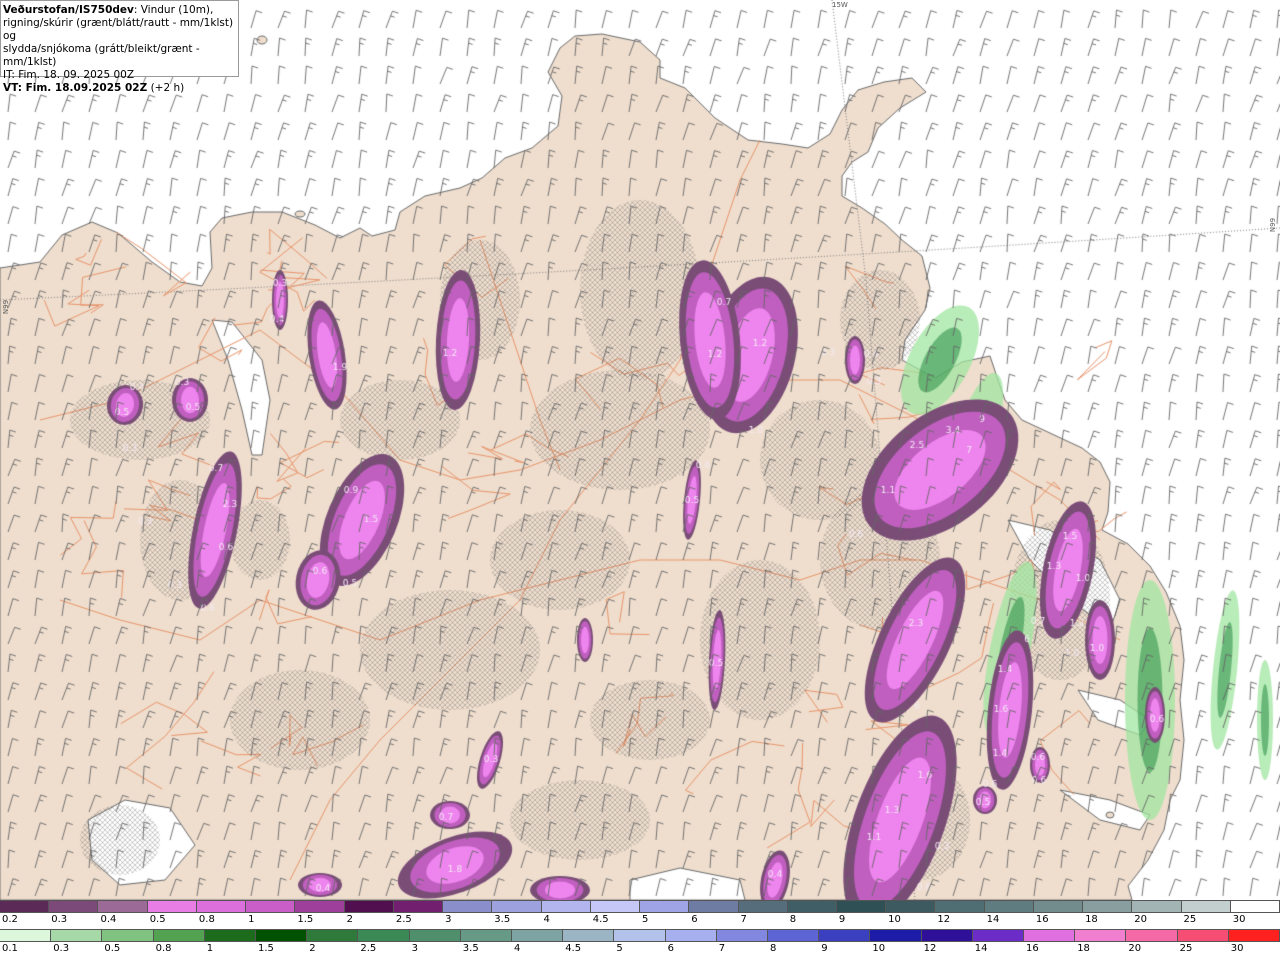 This screenshot has height=958, width=1280. What do you see at coordinates (840, 5) in the screenshot?
I see `grid-label-top: 15W` at bounding box center [840, 5].